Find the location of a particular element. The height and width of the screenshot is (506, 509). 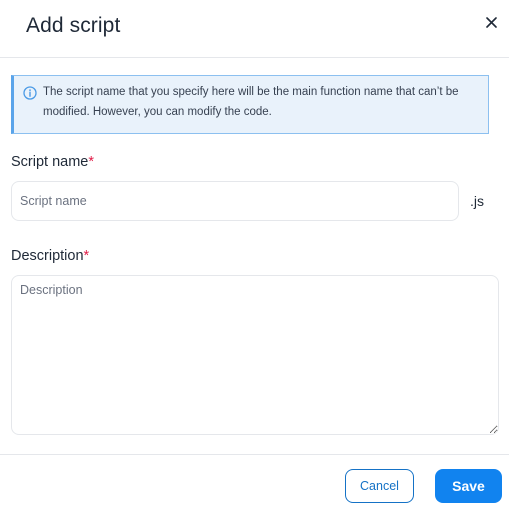

description-label: Description* is located at coordinates (50, 256).